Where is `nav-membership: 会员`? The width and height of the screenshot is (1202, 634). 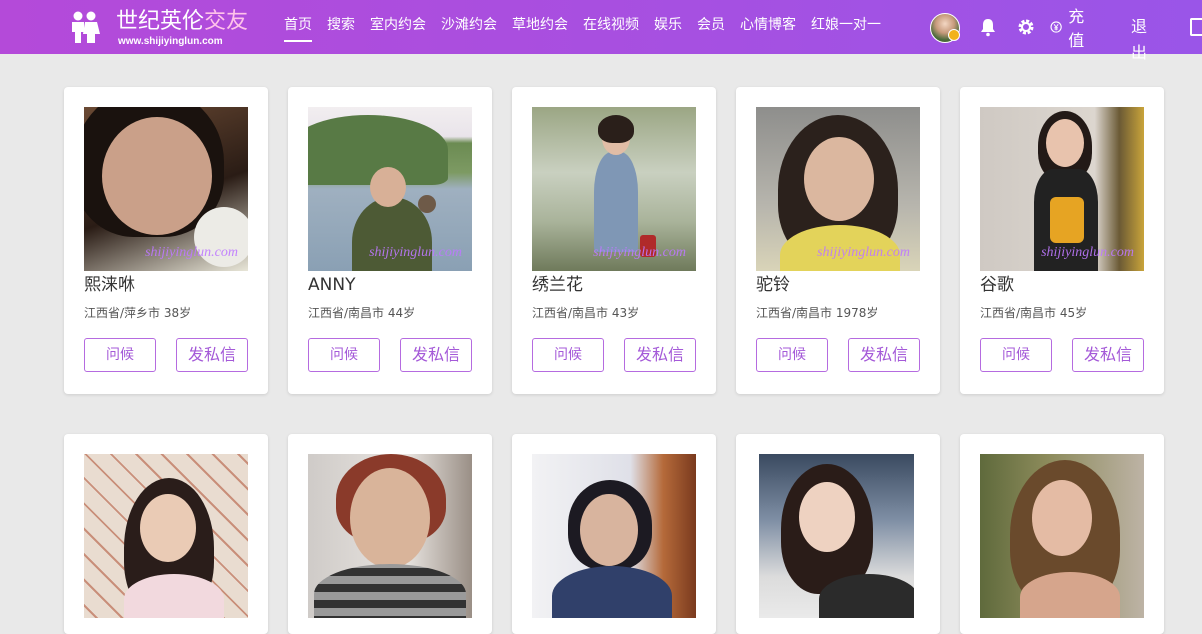 nav-membership: 会员 is located at coordinates (711, 27).